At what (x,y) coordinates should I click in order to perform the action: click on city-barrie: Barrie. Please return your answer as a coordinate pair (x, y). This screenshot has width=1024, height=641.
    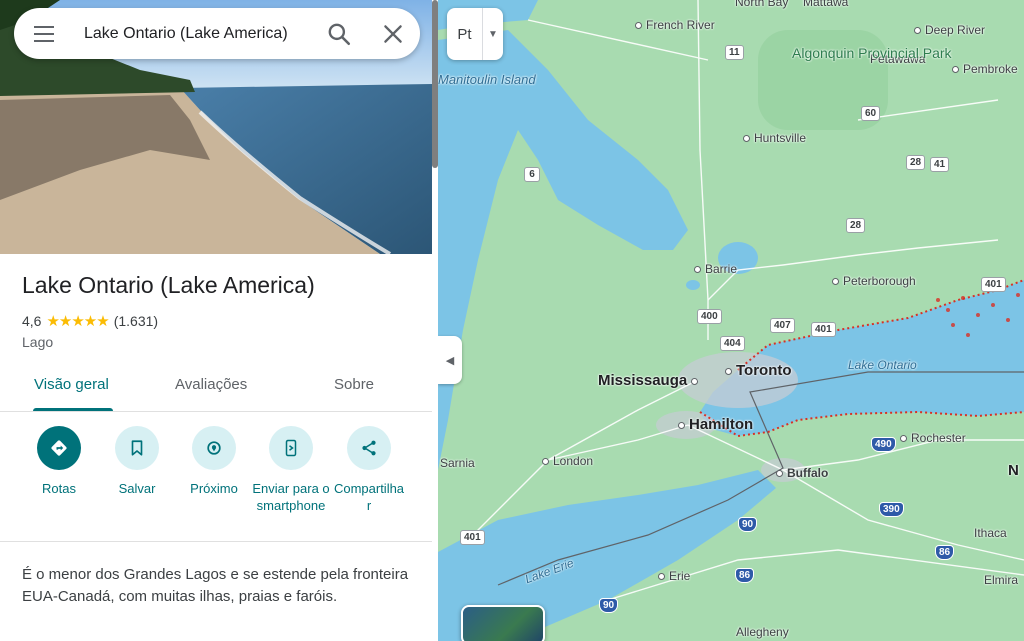
    Looking at the image, I should click on (715, 269).